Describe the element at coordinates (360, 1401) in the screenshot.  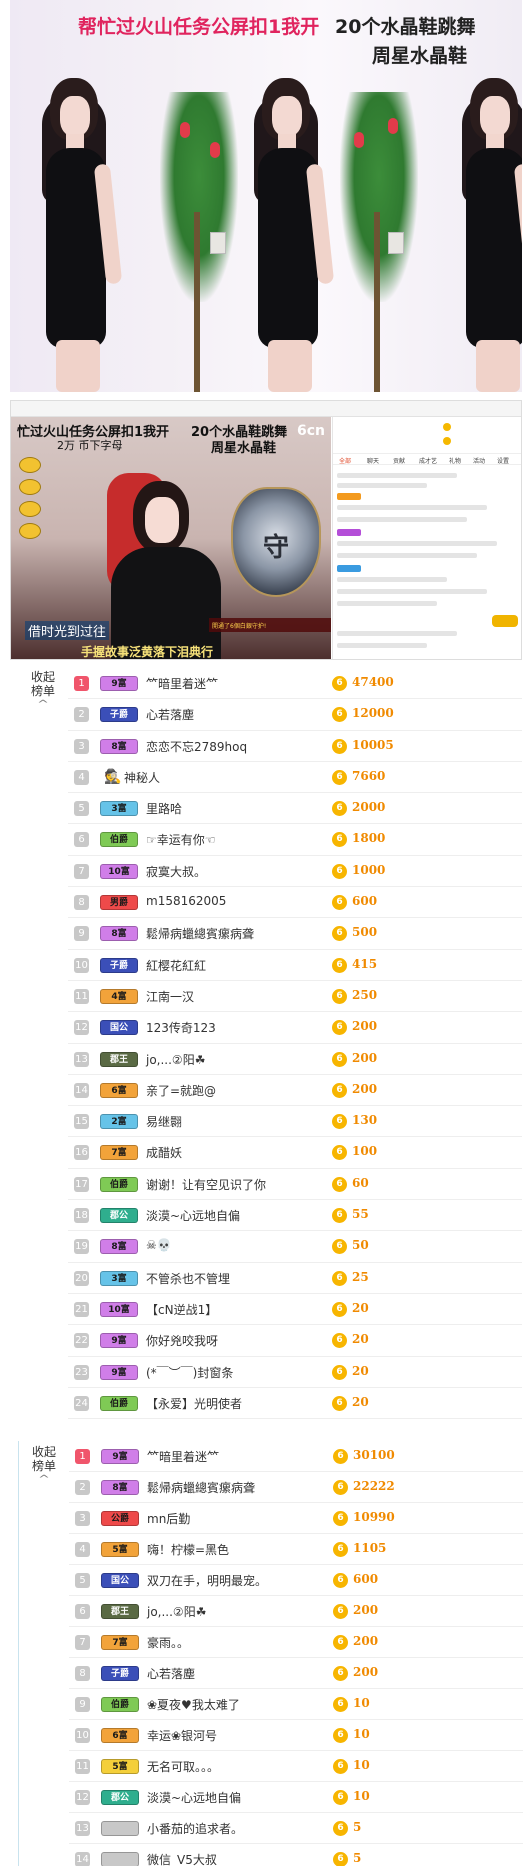
I see `contribution-amount: 20` at that location.